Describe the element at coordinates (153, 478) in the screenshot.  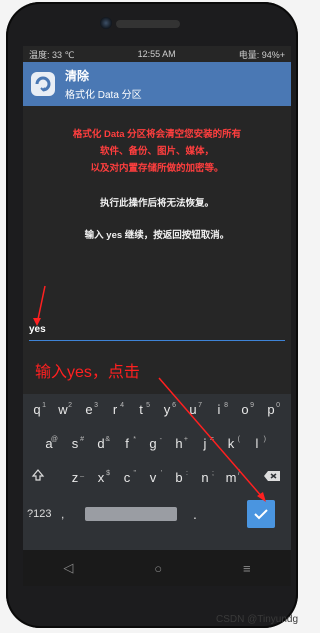
I see `key-v: v '` at that location.